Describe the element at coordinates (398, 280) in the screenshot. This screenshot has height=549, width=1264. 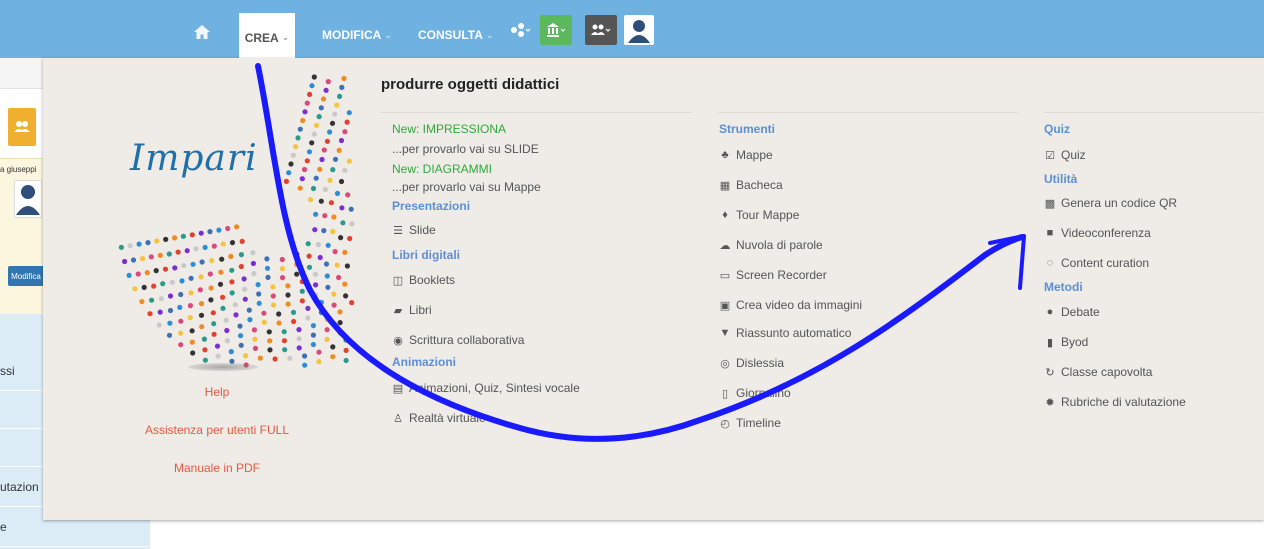
I see `book-open-icon: ◫` at that location.